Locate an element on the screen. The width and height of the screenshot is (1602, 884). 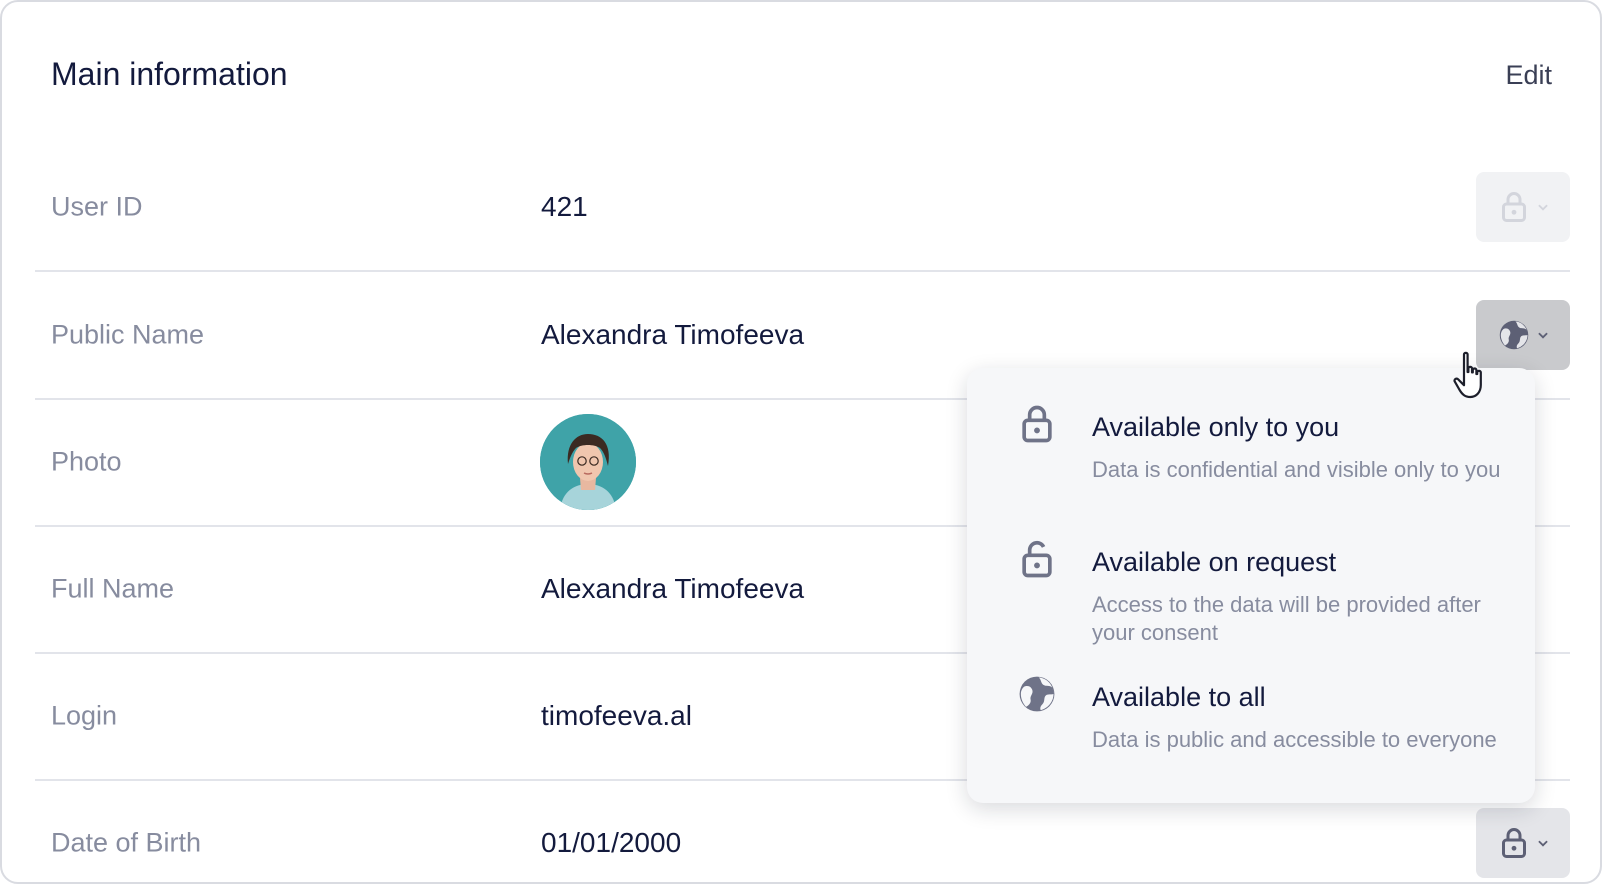
lock-open-icon is located at coordinates (1037, 559).